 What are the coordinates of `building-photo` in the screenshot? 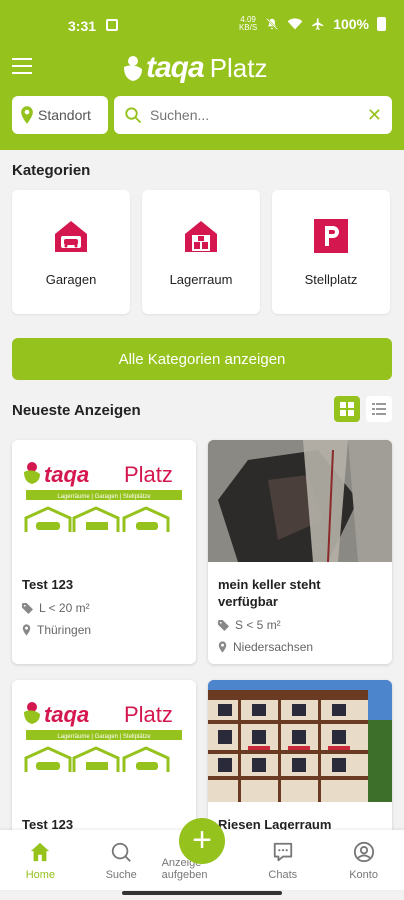 It's located at (300, 741).